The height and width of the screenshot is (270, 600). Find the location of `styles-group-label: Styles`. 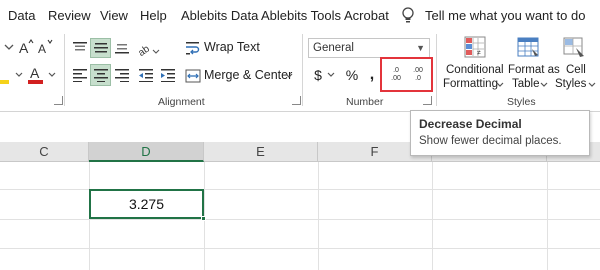

styles-group-label: Styles is located at coordinates (521, 102).